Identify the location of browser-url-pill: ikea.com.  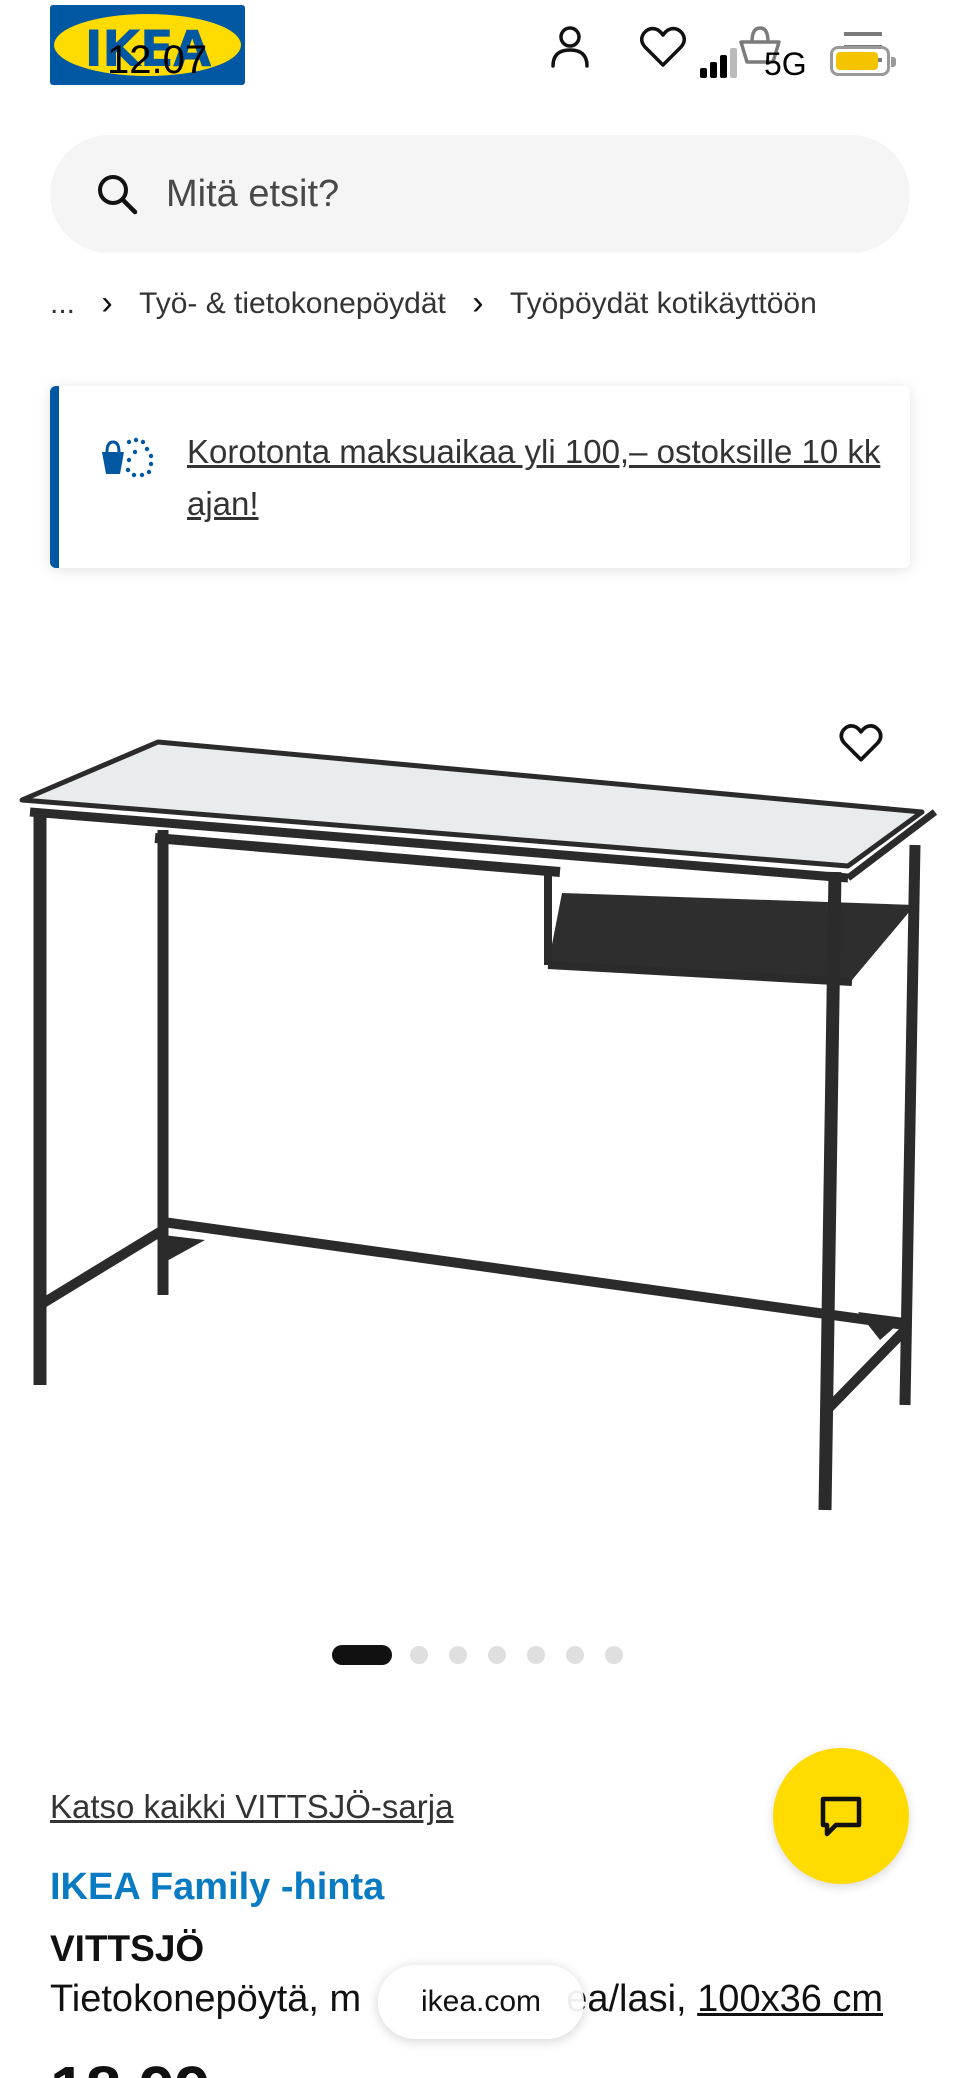
(481, 2002).